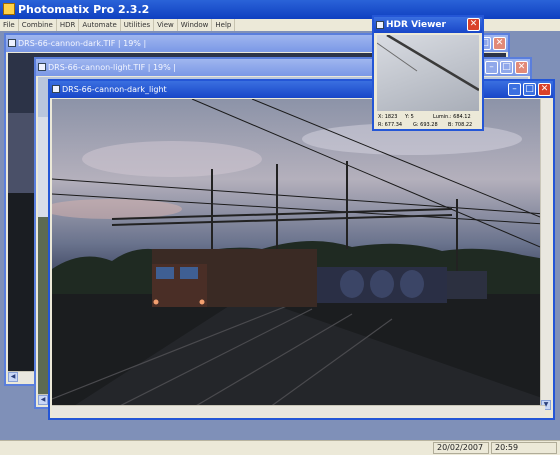 The width and height of the screenshot is (560, 455). I want to click on app-icon, so click(9, 9).